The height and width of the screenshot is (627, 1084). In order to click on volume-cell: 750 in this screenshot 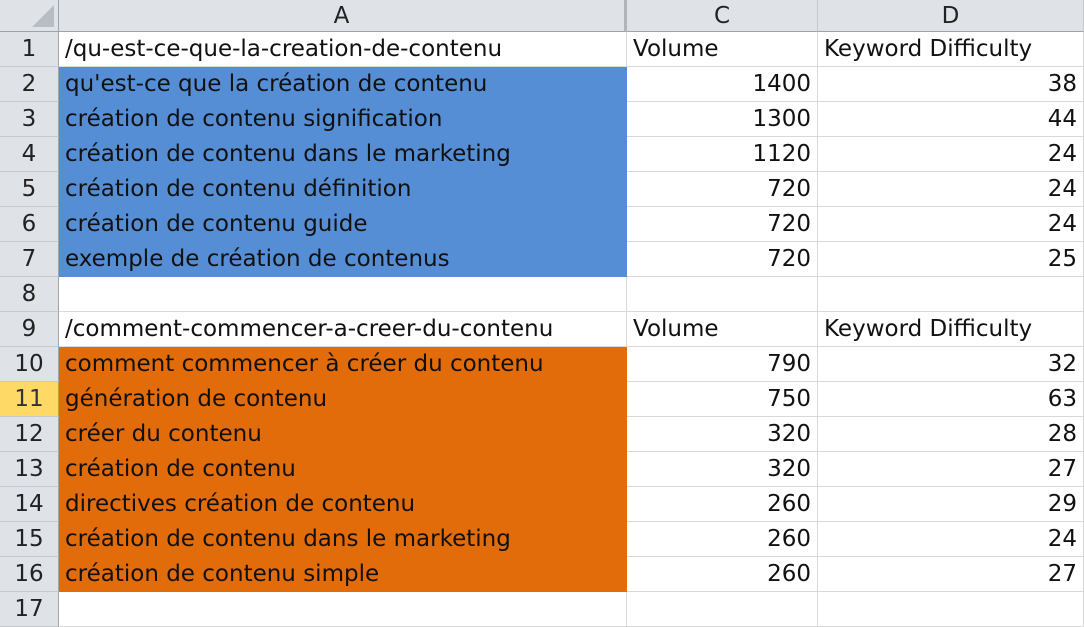, I will do `click(722, 399)`.